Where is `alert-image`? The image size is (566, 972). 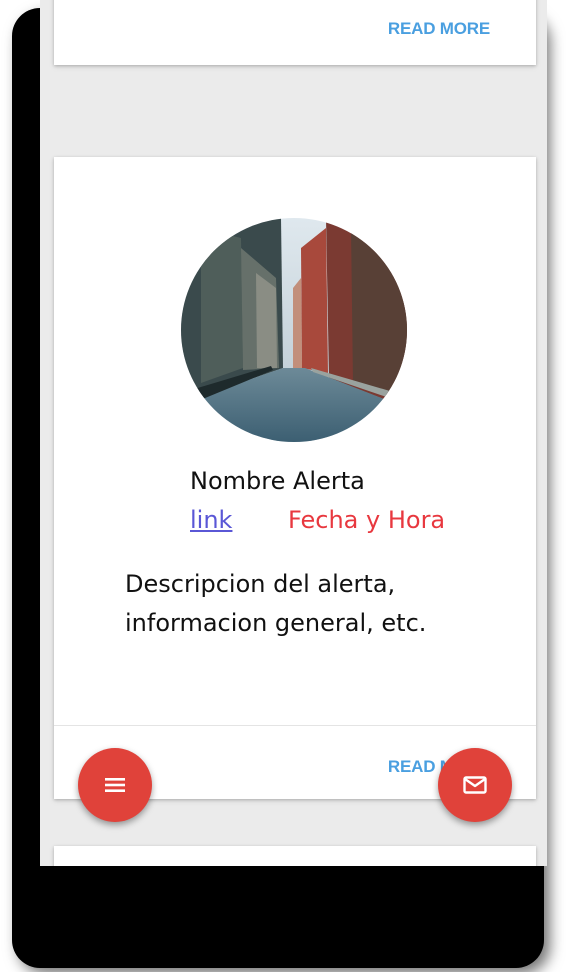
alert-image is located at coordinates (294, 330).